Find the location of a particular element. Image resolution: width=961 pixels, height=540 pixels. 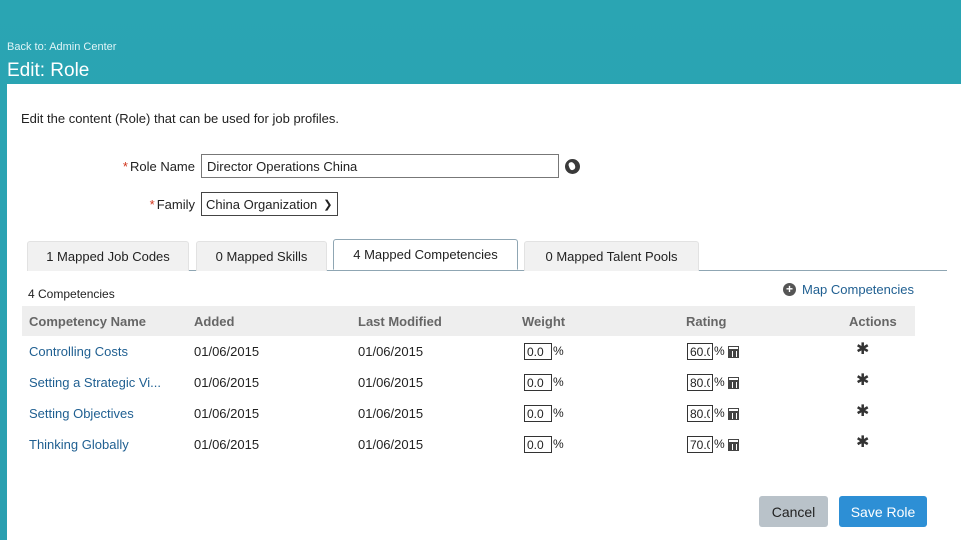

competency-name-link: Thinking Globally is located at coordinates (79, 444).